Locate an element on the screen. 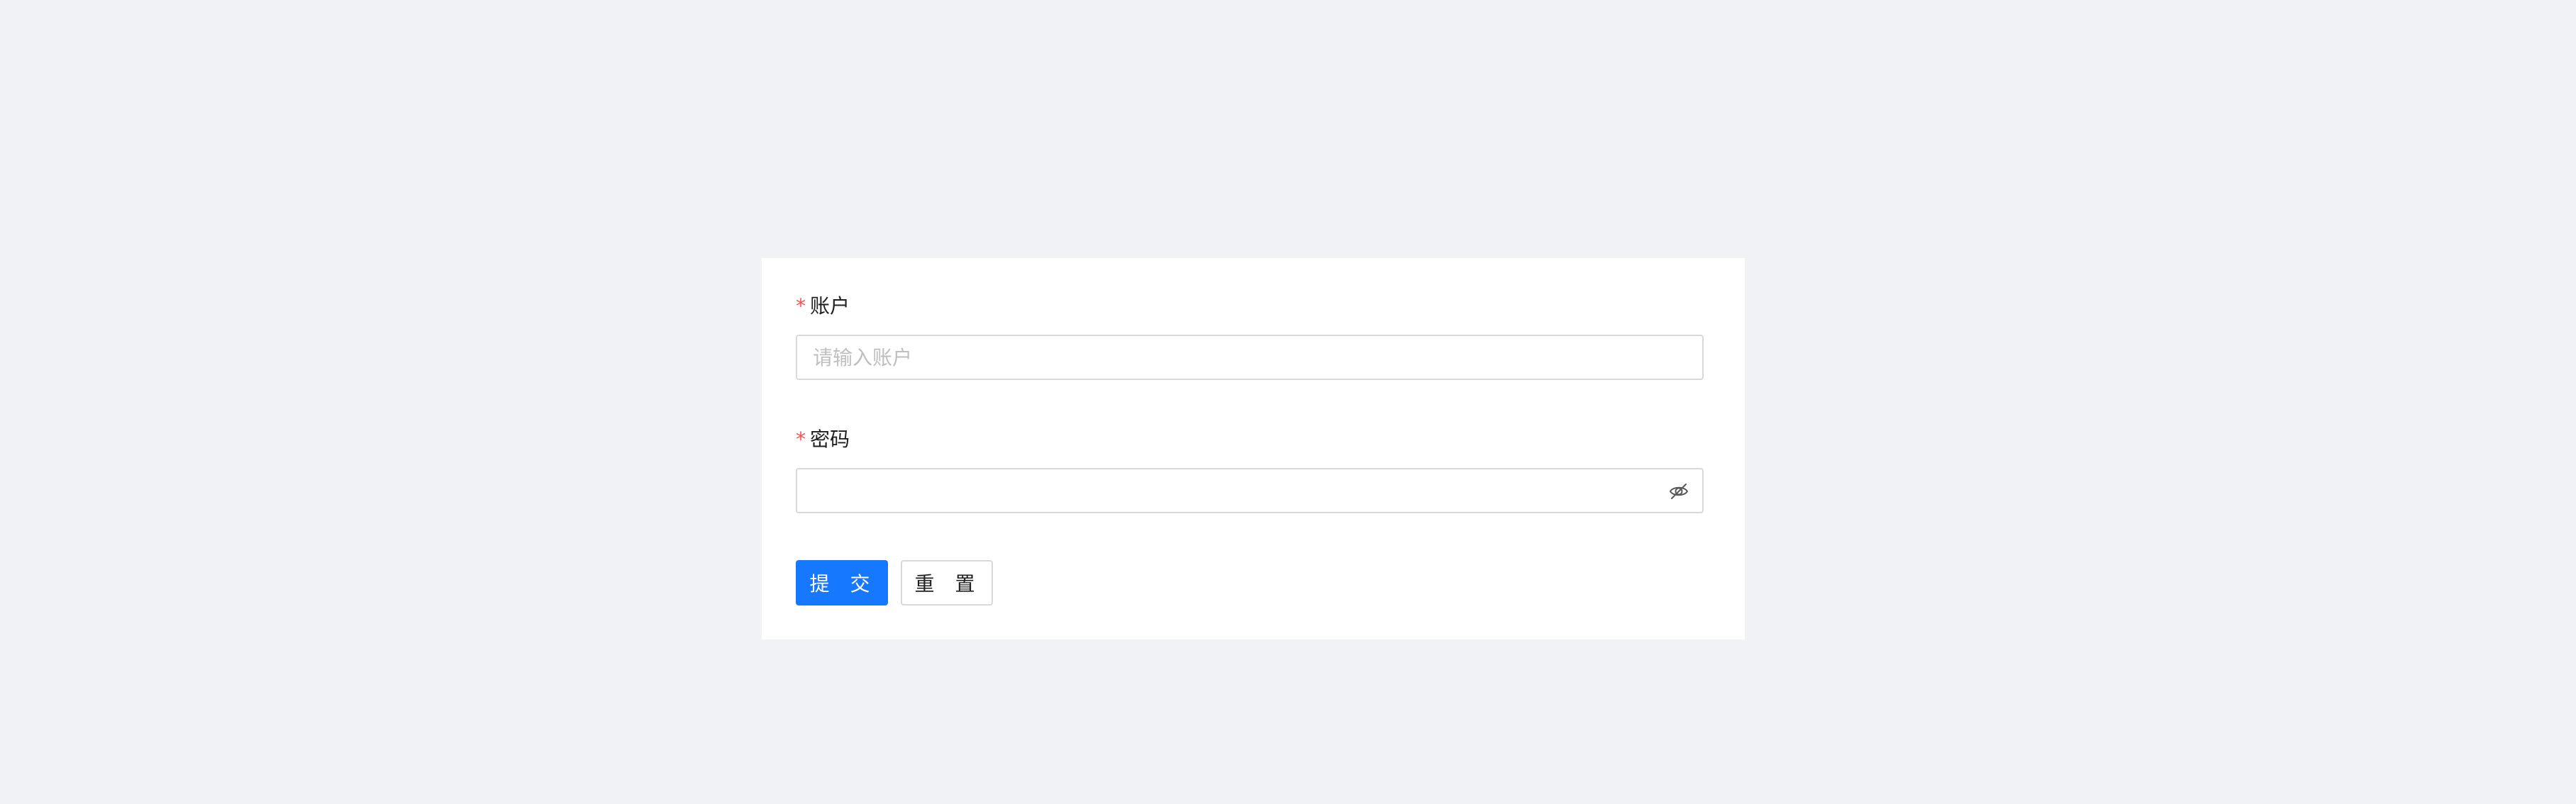 This screenshot has width=2576, height=804. account-label: 账户 is located at coordinates (830, 306).